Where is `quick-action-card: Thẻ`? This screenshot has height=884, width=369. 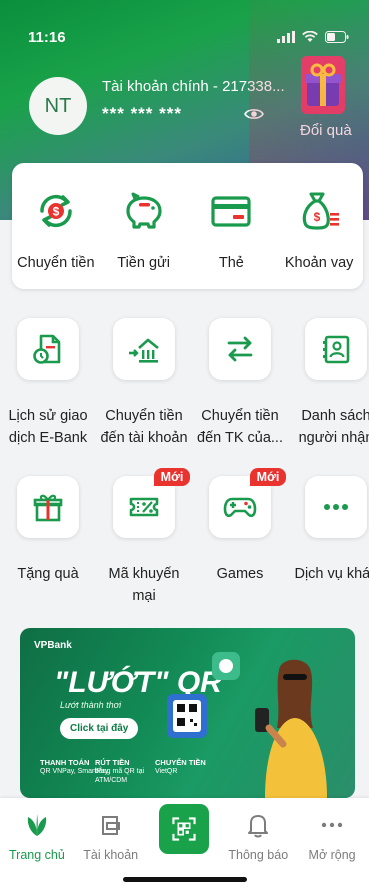
quick-action-card: Thẻ is located at coordinates (232, 226).